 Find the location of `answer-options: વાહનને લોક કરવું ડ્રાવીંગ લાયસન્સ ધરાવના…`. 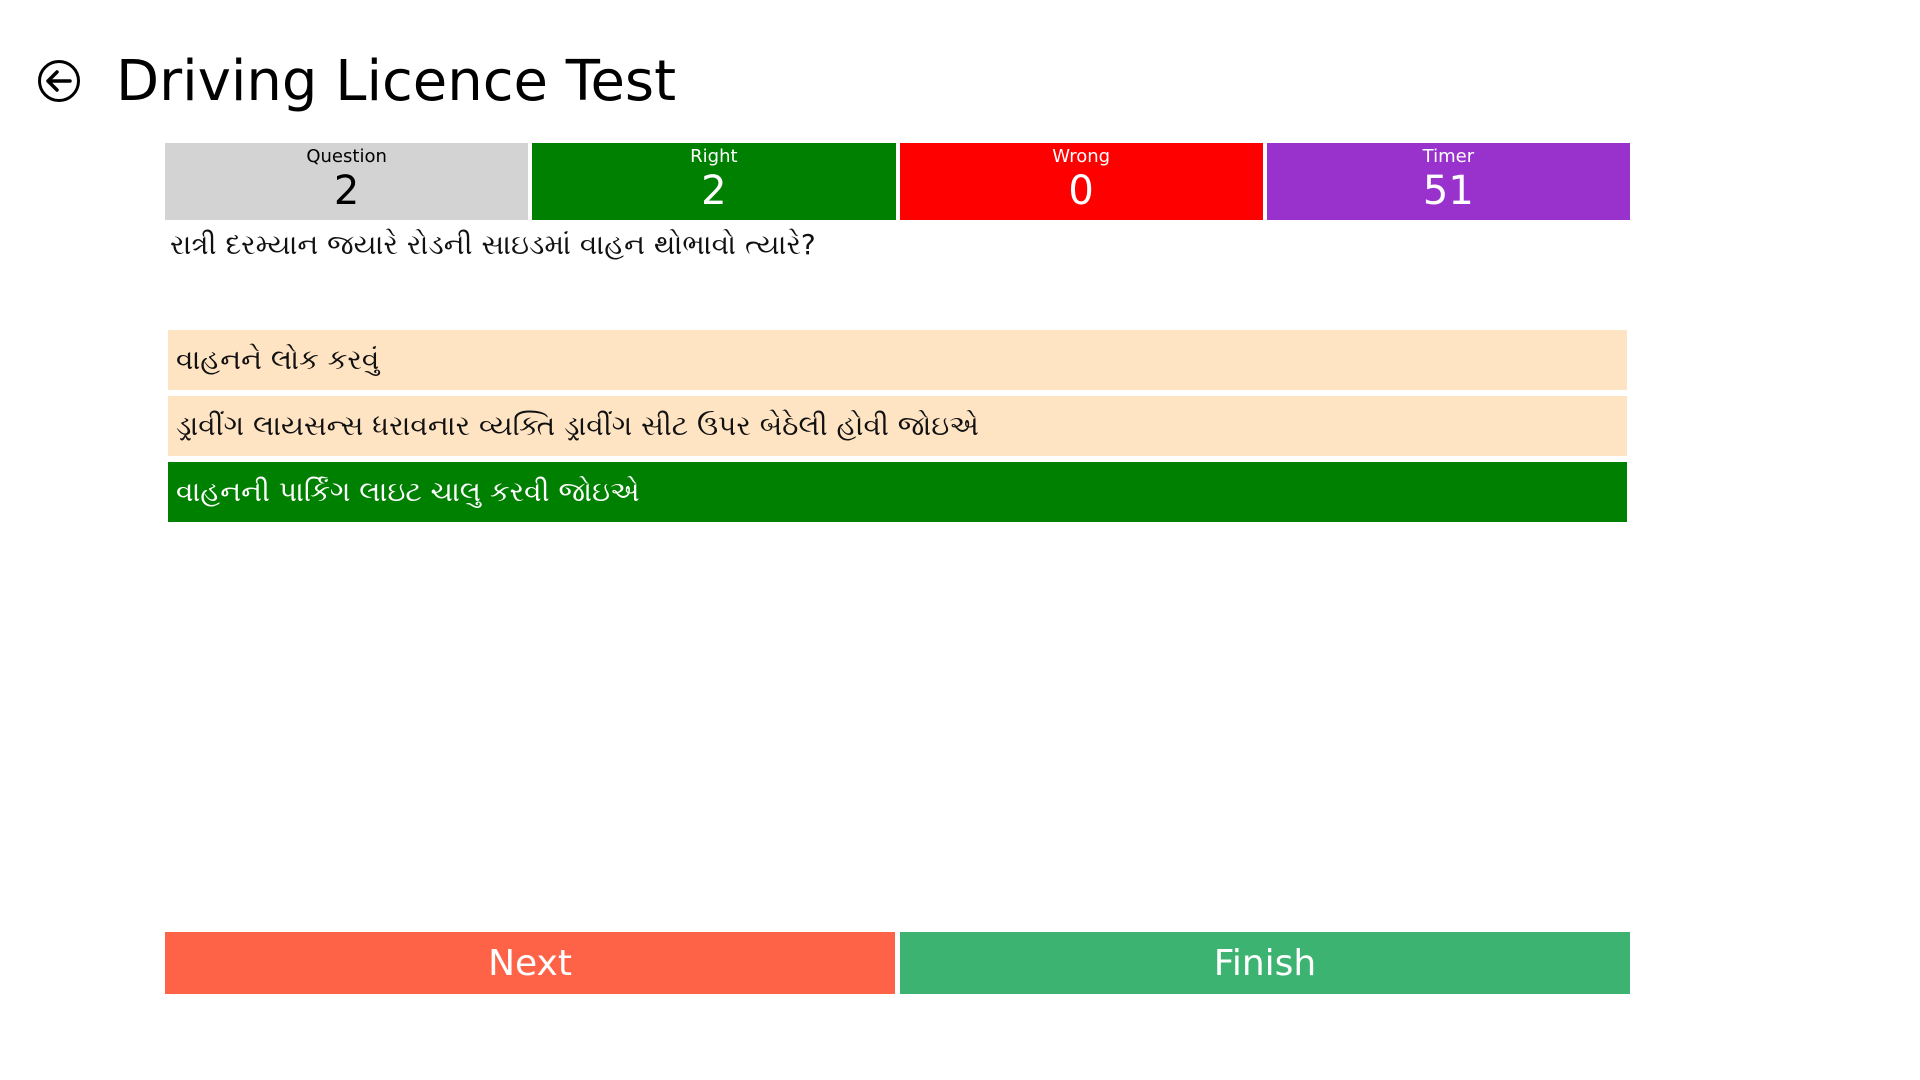

answer-options: વાહનને લોક કરવું ડ્રાવીંગ લાયસન્સ ધરાવના… is located at coordinates (897, 426).